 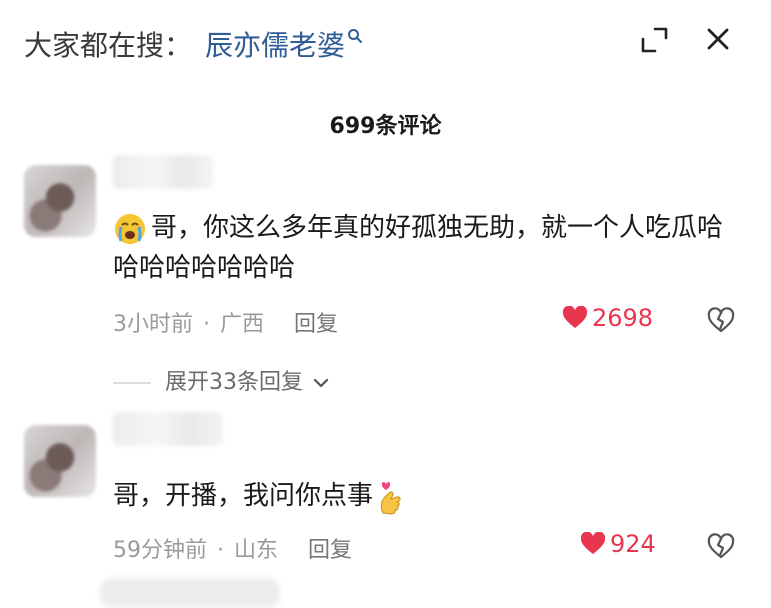 I want to click on like-button: 924, so click(x=618, y=544).